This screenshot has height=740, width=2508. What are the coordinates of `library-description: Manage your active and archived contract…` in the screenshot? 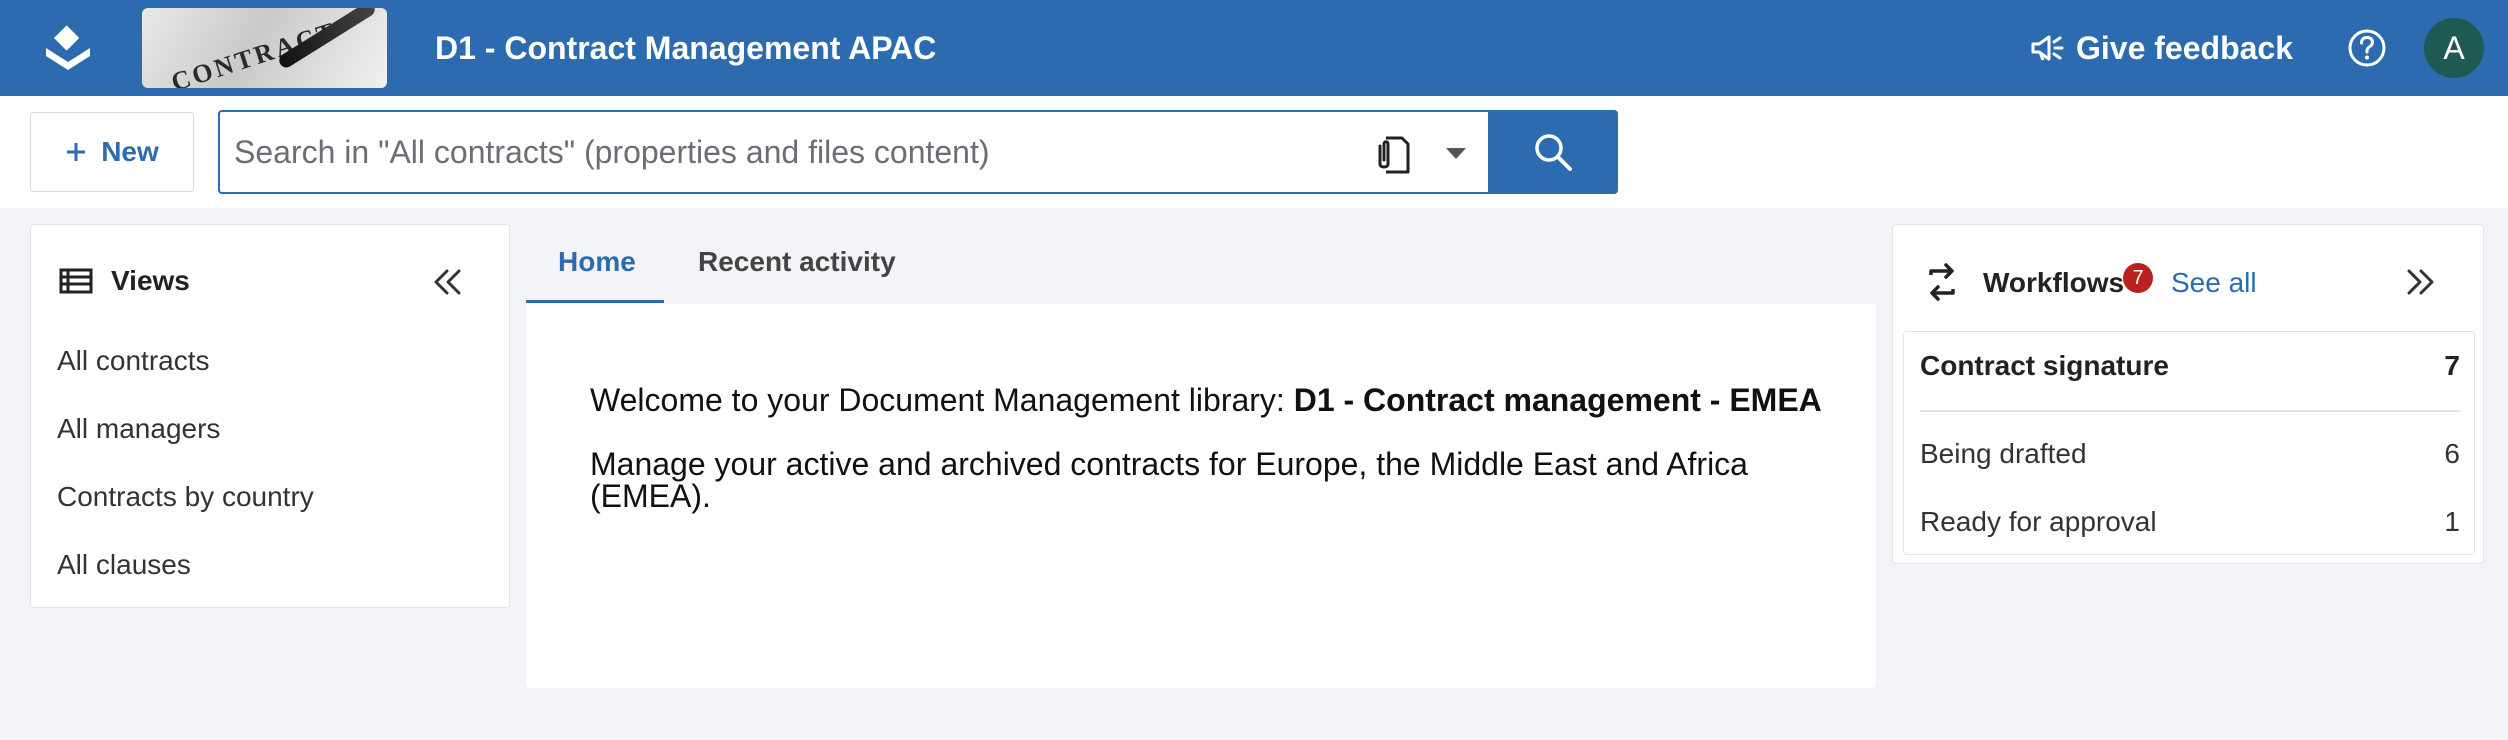 It's located at (1169, 480).